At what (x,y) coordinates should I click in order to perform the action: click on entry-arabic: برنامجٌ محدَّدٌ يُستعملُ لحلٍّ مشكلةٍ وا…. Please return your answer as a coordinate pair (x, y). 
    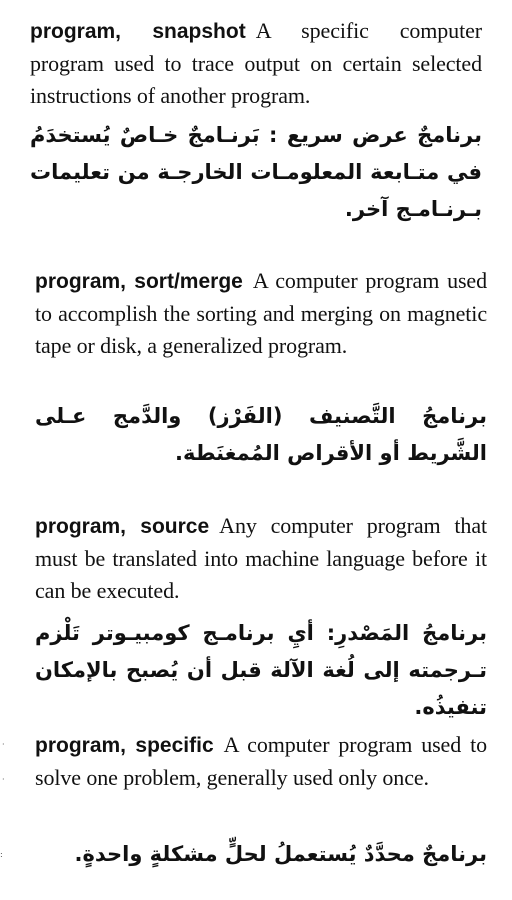
    Looking at the image, I should click on (280, 854).